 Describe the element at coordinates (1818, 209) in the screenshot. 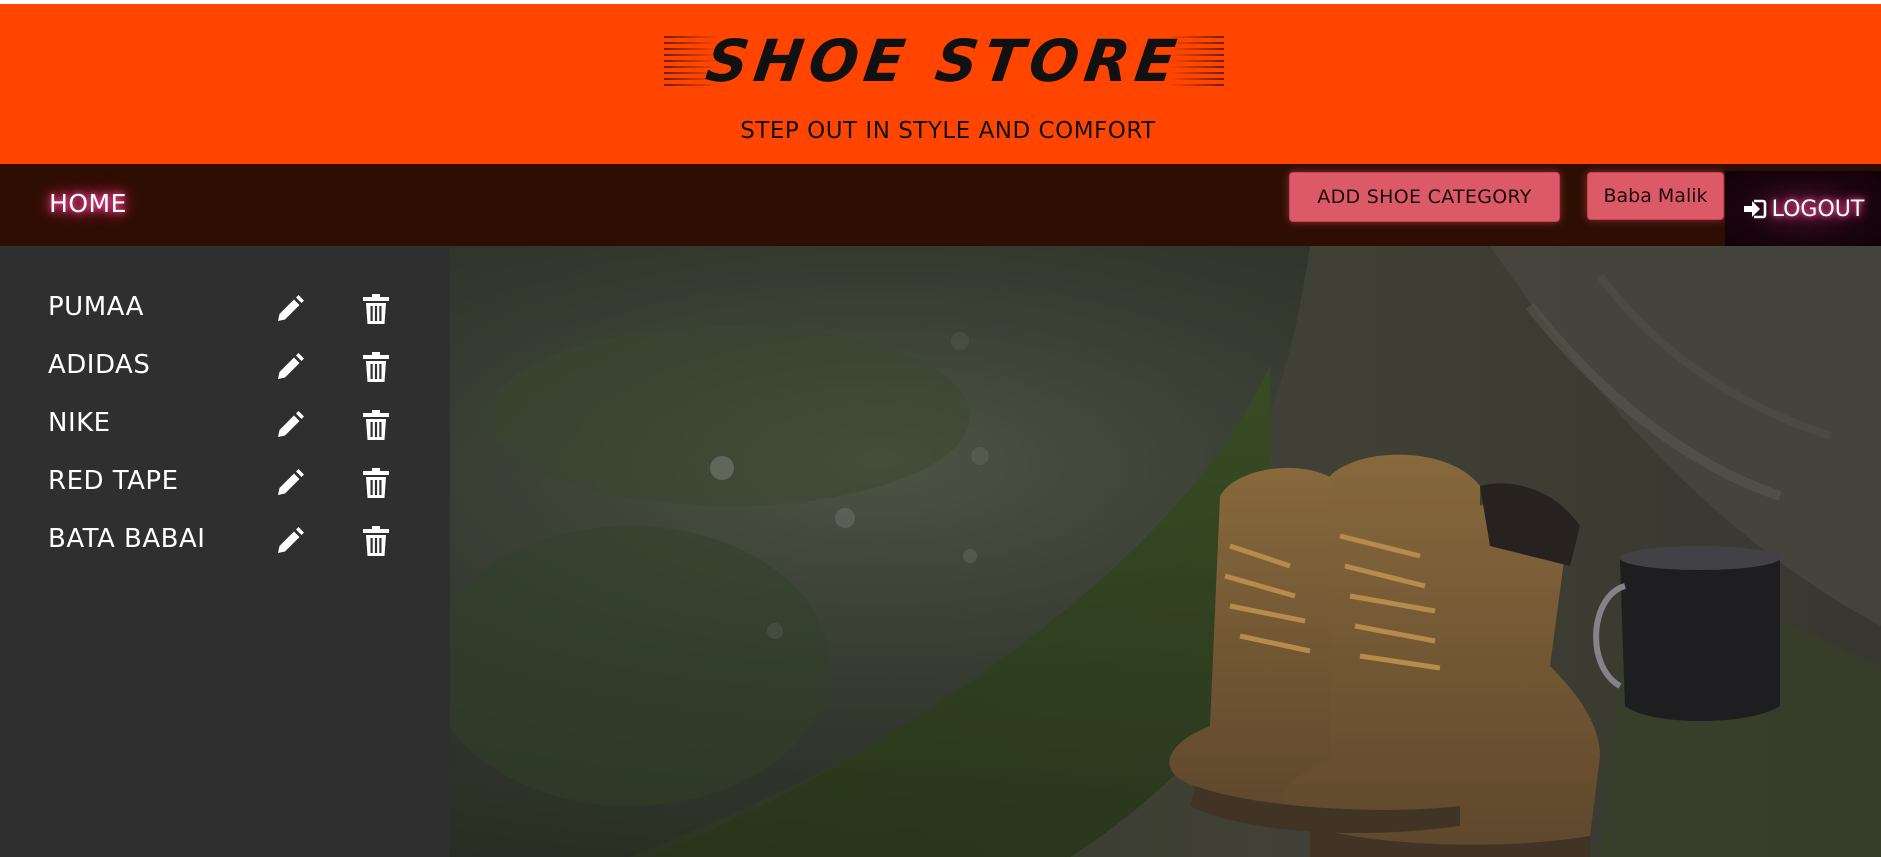

I see `logout-label: LOGOUT` at that location.